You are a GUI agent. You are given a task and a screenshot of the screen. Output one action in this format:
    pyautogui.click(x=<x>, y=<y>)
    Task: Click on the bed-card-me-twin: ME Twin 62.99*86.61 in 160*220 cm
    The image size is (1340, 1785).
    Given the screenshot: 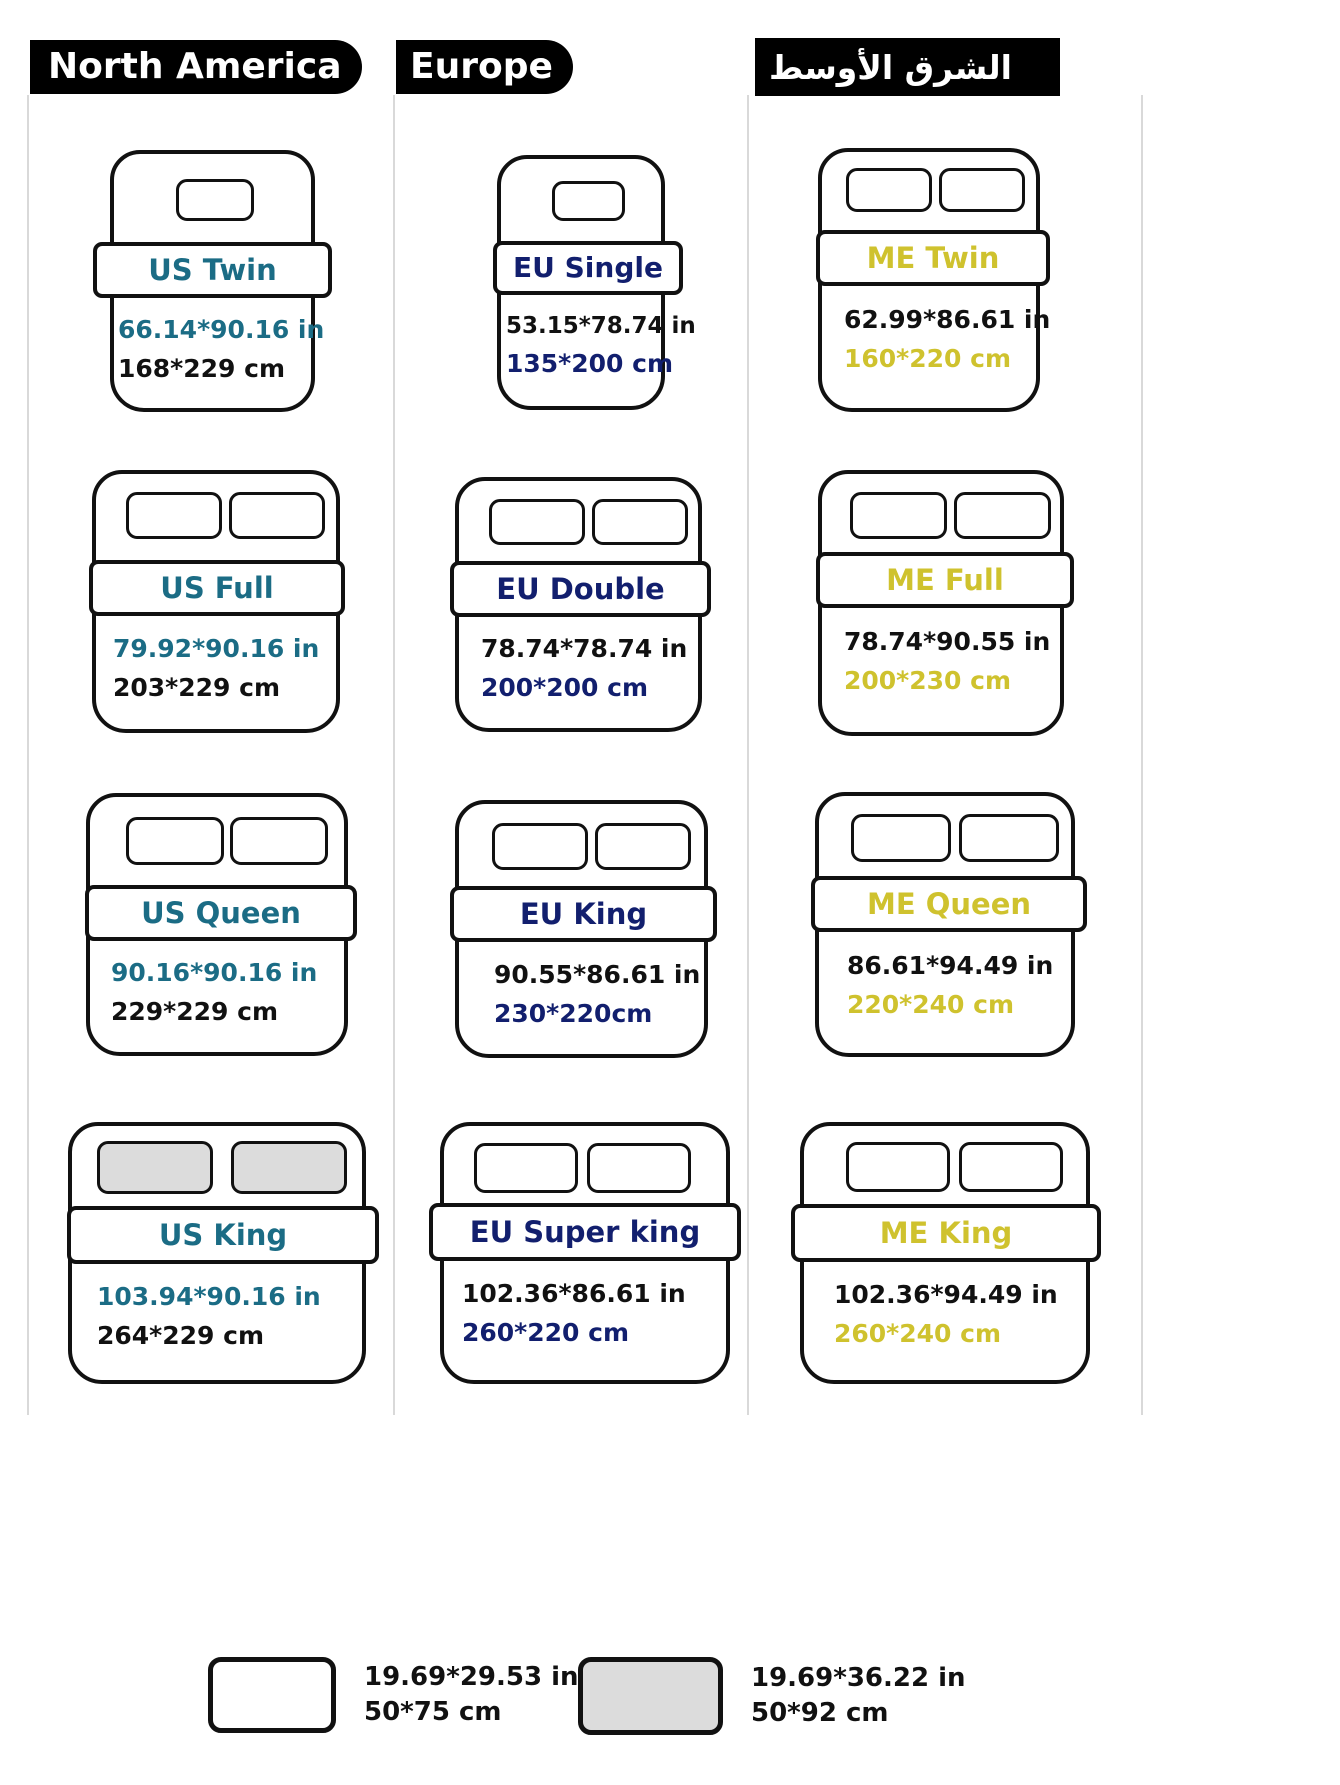 What is the action you would take?
    pyautogui.click(x=933, y=280)
    